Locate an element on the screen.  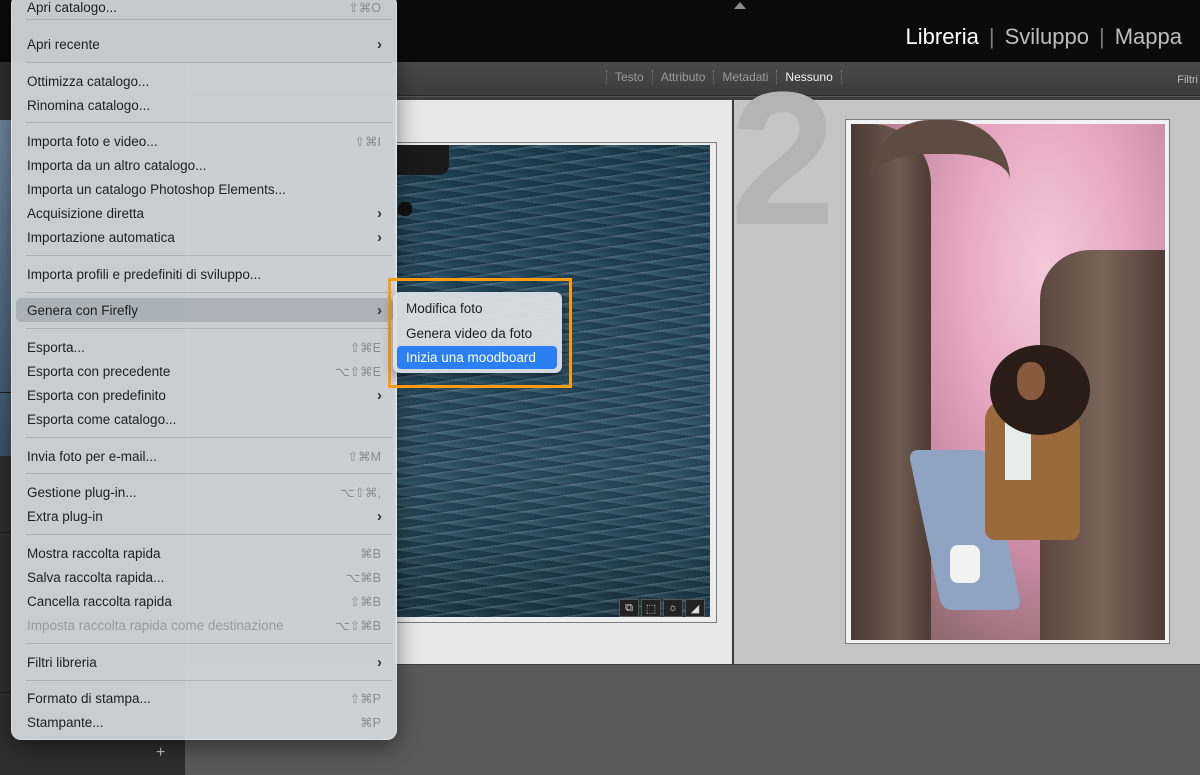
menu-item-shortcut: ⇧⌘I is located at coordinates (367, 141).